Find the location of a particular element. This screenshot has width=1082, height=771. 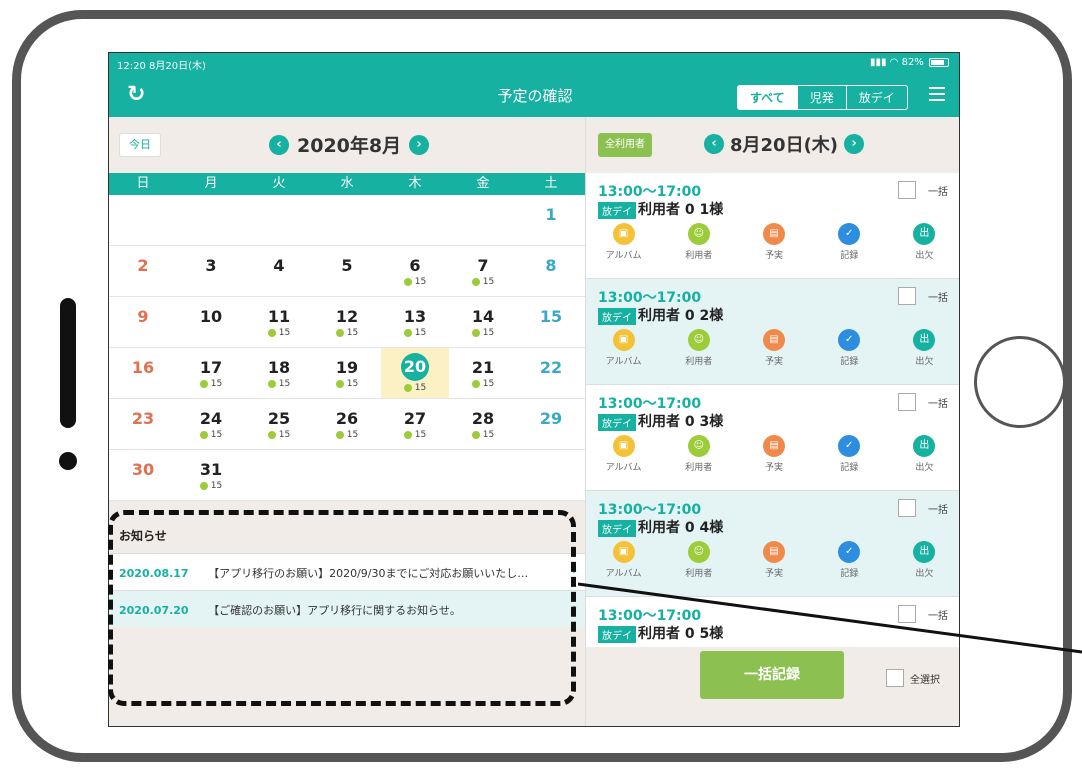

entry-action-label: 出欠 is located at coordinates (924, 574).